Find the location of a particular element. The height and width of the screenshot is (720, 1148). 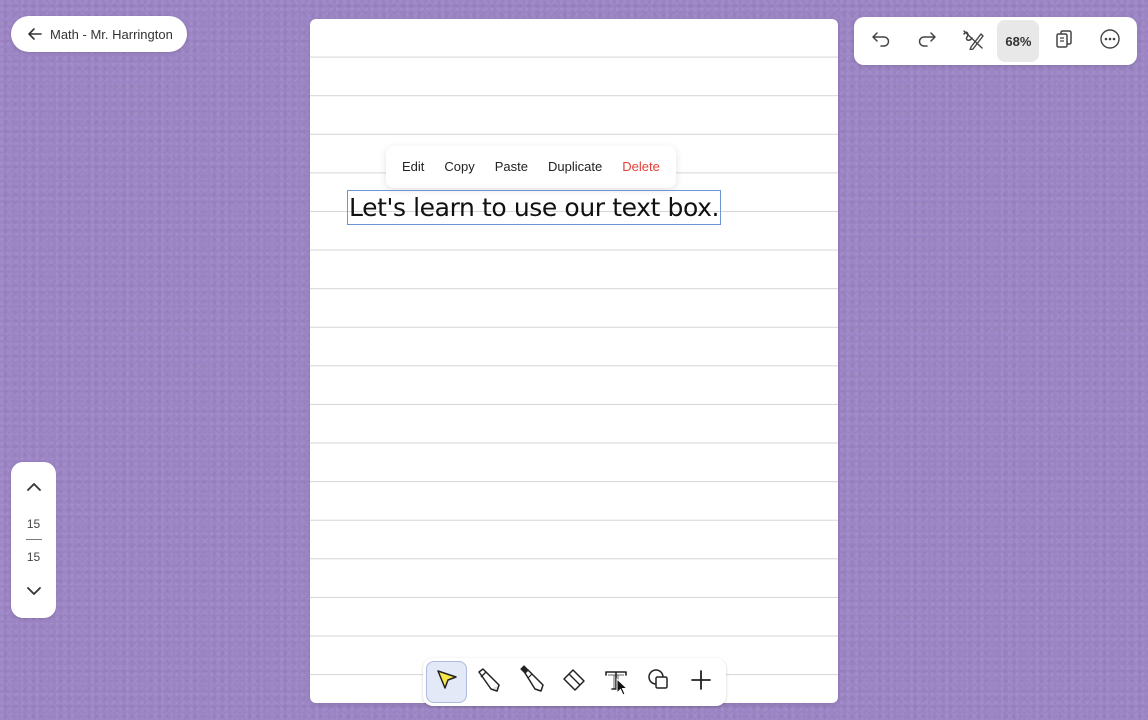

eraser-tool-icon is located at coordinates (574, 682).